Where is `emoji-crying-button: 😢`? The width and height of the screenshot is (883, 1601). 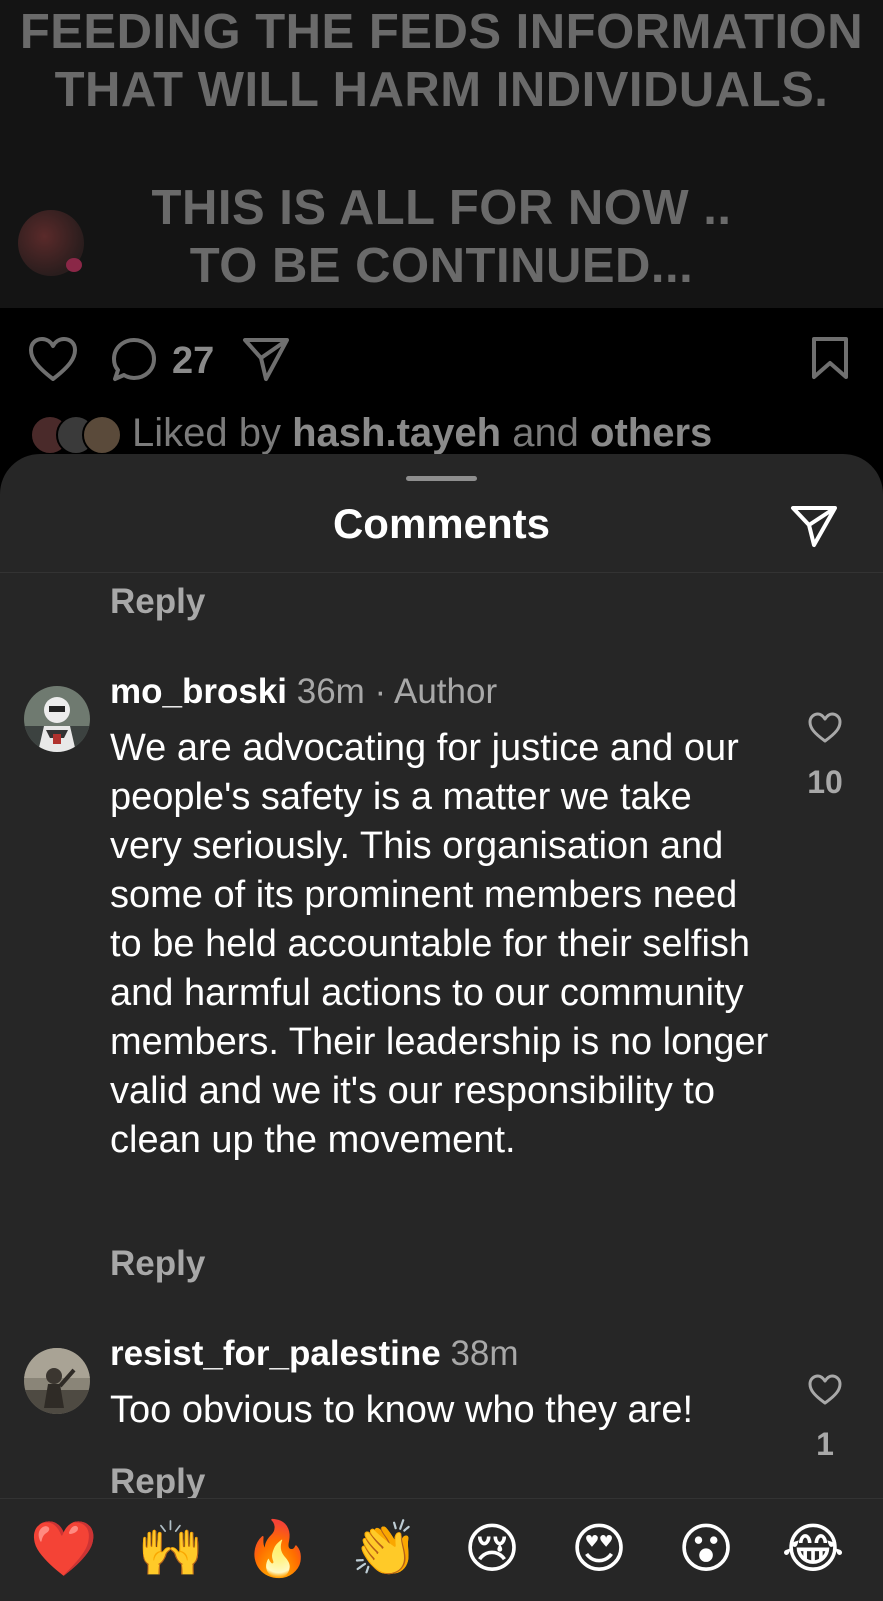 emoji-crying-button: 😢 is located at coordinates (492, 1549).